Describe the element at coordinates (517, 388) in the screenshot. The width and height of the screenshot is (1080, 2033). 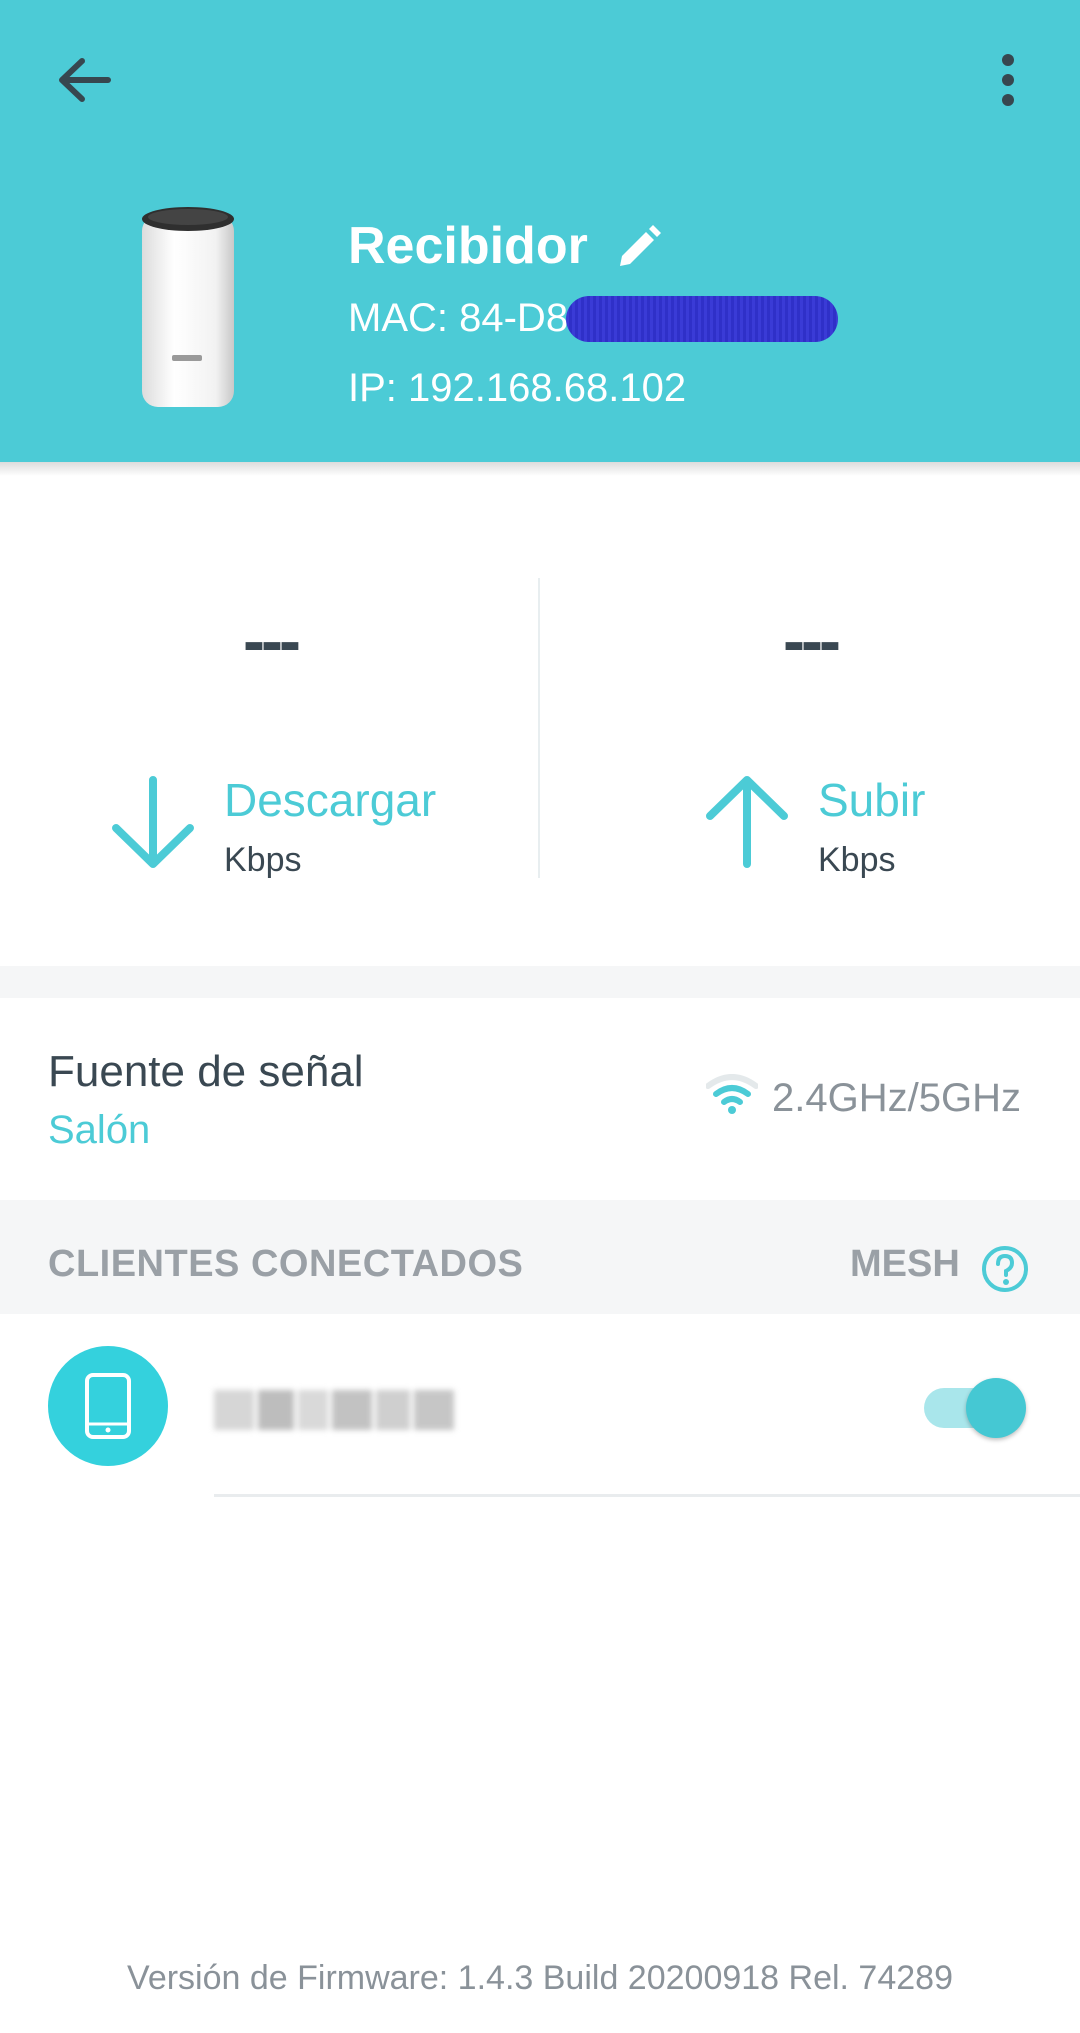
I see `ip-address: IP: 192.168.68.102` at that location.